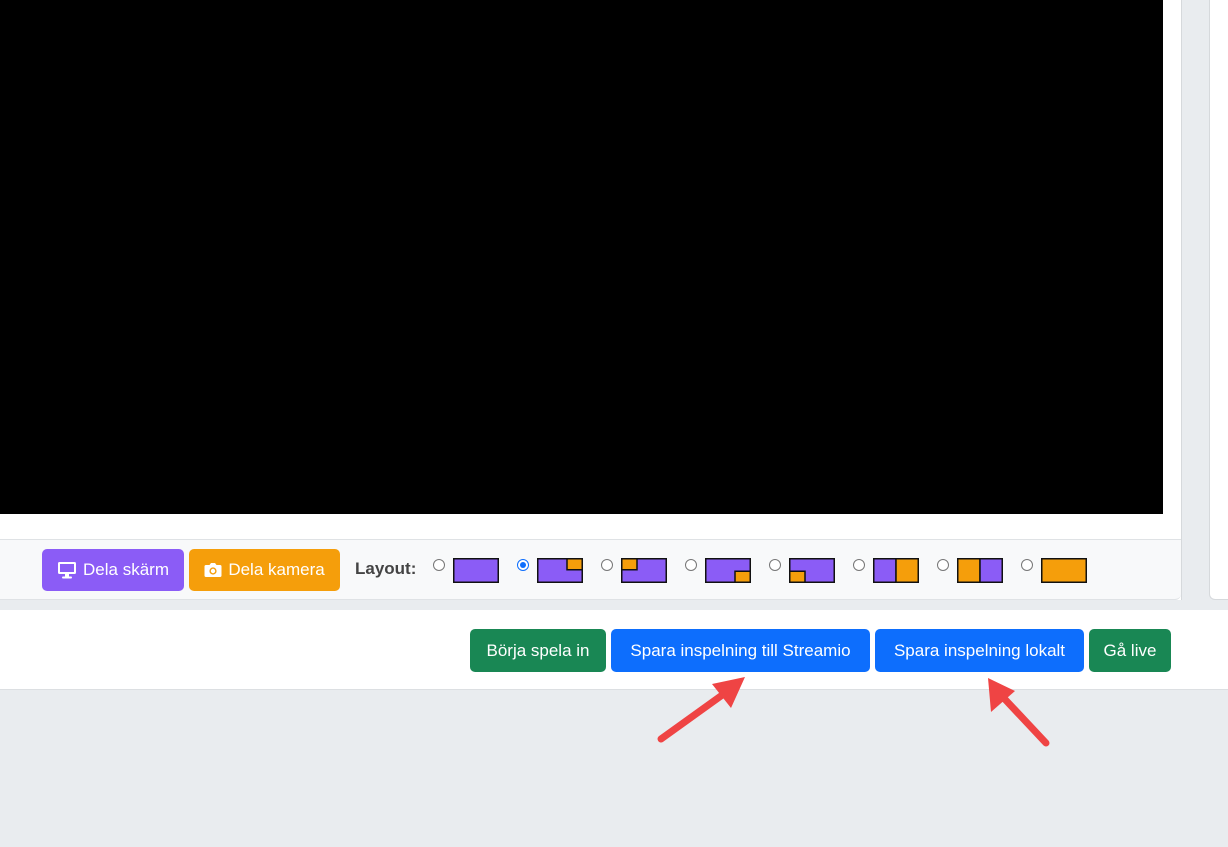 Image resolution: width=1228 pixels, height=847 pixels. What do you see at coordinates (1130, 650) in the screenshot?
I see `go-live-button: Gå live` at bounding box center [1130, 650].